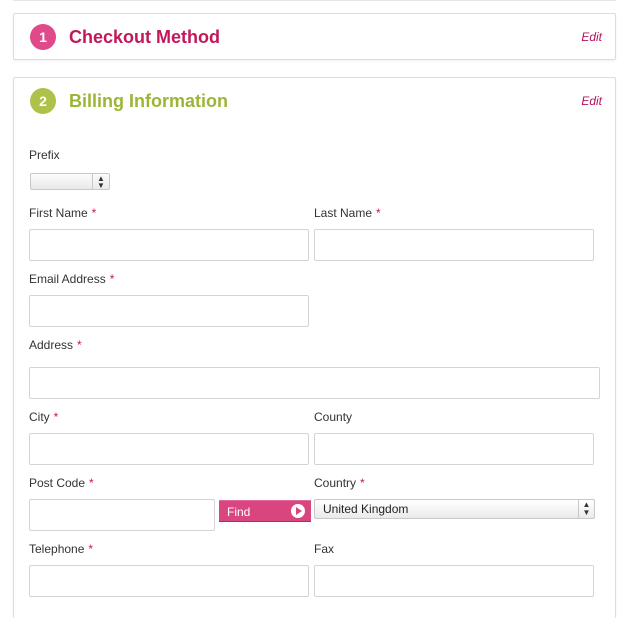 Image resolution: width=630 pixels, height=618 pixels. What do you see at coordinates (314, 383) in the screenshot?
I see `address-input` at bounding box center [314, 383].